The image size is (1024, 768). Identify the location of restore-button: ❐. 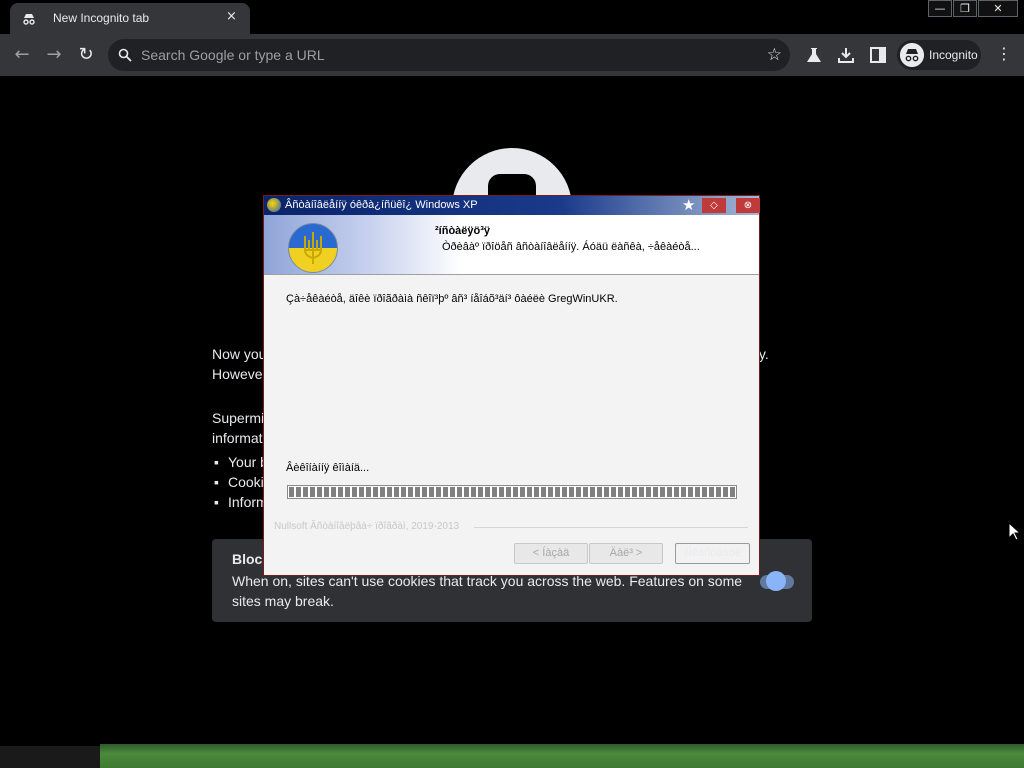
(965, 8).